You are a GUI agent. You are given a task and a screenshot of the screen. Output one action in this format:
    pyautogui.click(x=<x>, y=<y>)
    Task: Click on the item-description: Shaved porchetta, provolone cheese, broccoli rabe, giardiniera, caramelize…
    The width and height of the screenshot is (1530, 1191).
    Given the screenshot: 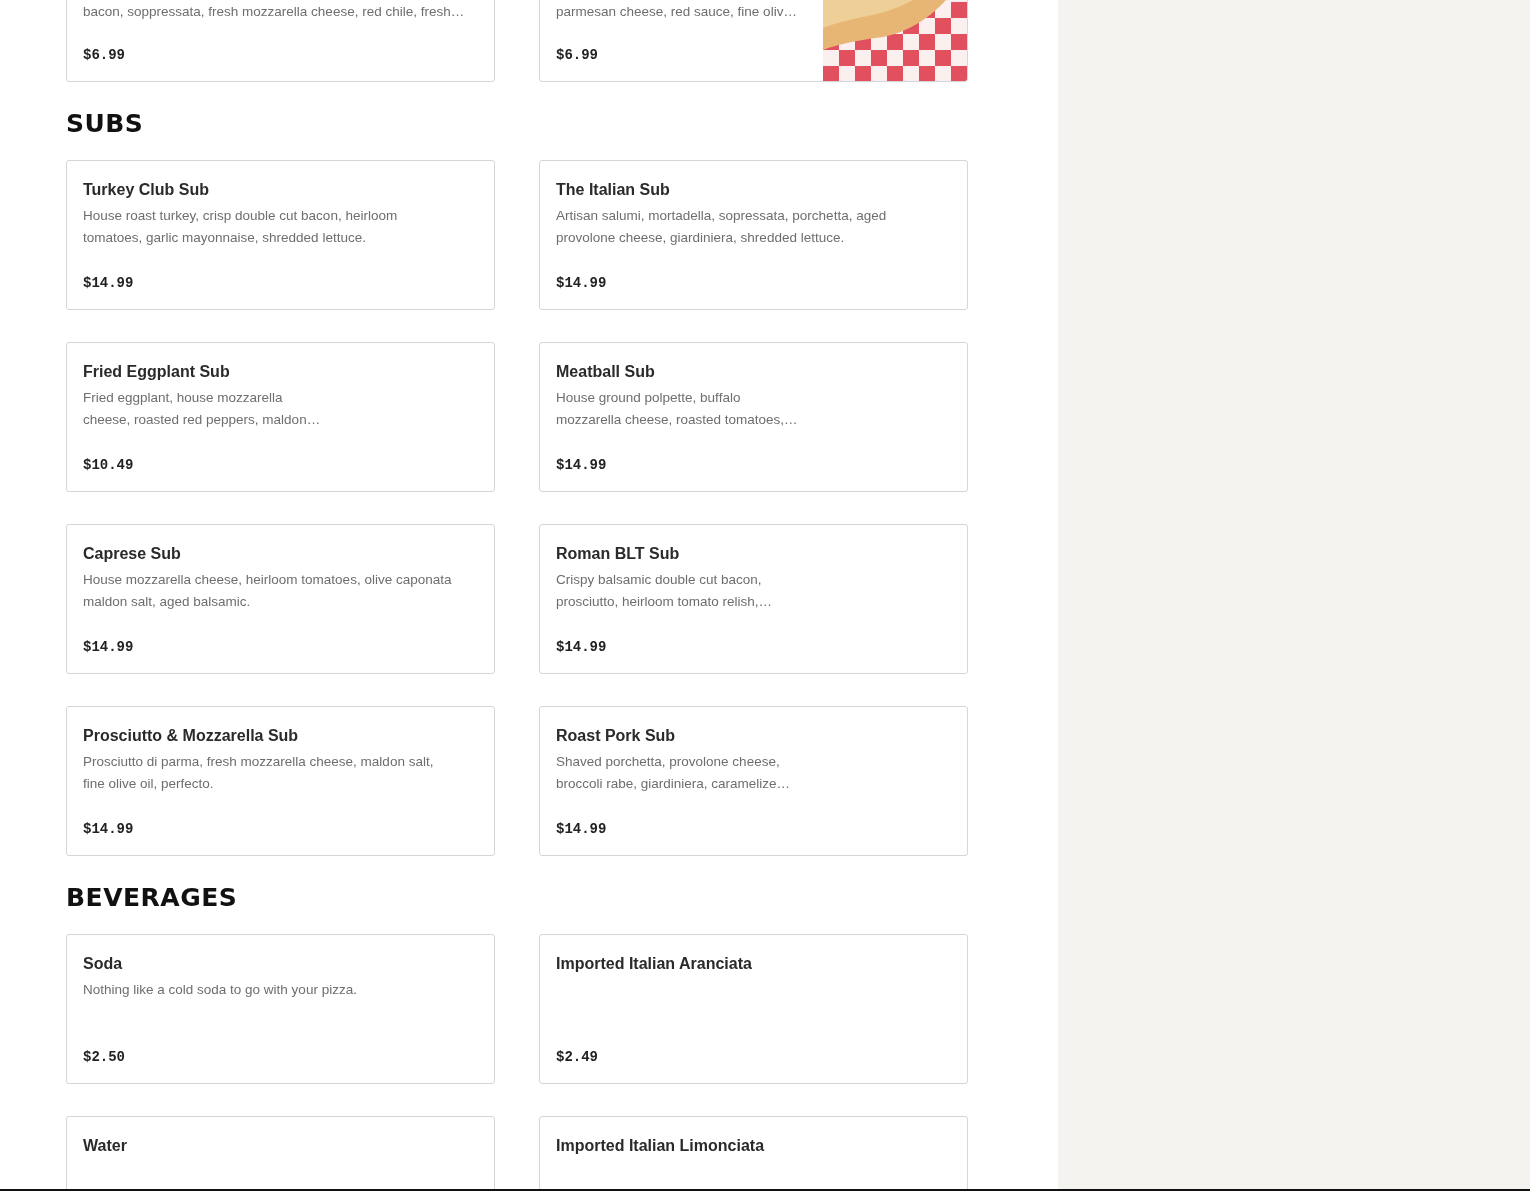 What is the action you would take?
    pyautogui.click(x=674, y=773)
    